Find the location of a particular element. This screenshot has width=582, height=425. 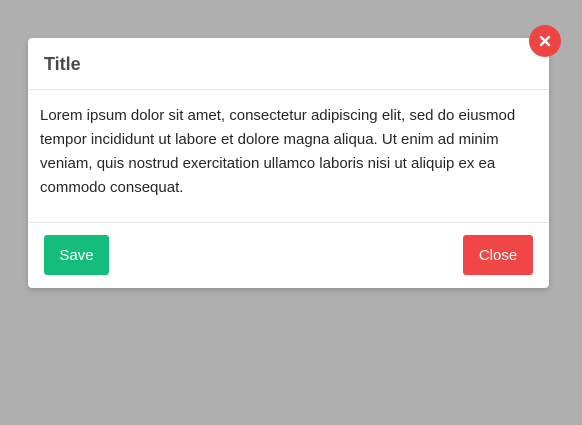

close-icon is located at coordinates (545, 41).